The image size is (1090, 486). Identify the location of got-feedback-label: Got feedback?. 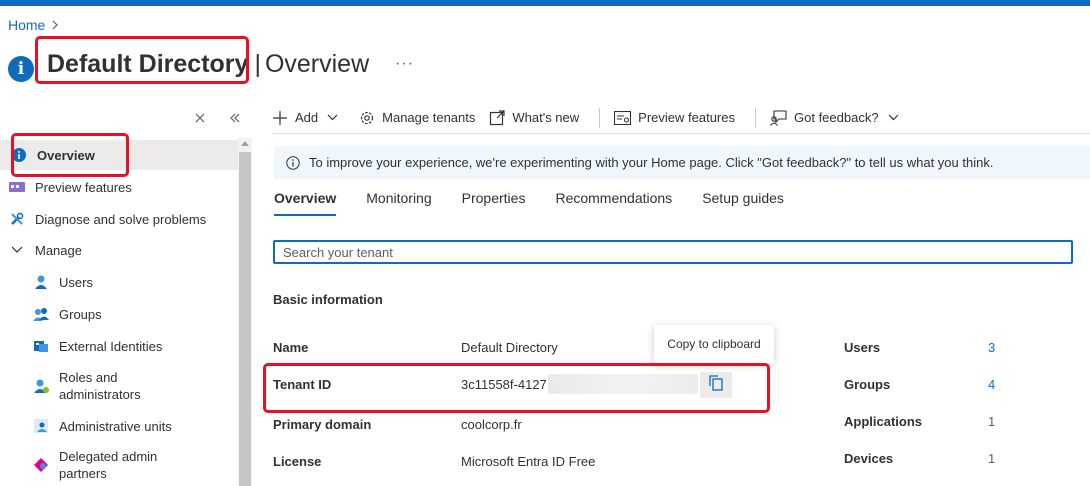
(836, 117).